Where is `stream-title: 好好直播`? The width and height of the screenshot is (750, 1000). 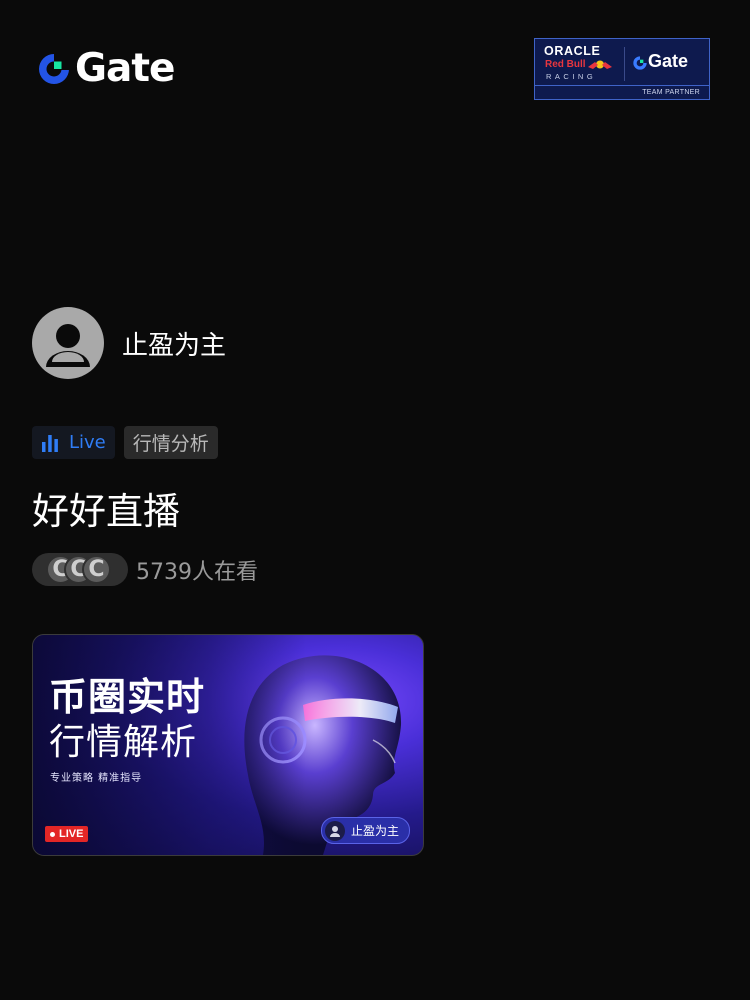
stream-title: 好好直播 is located at coordinates (106, 511).